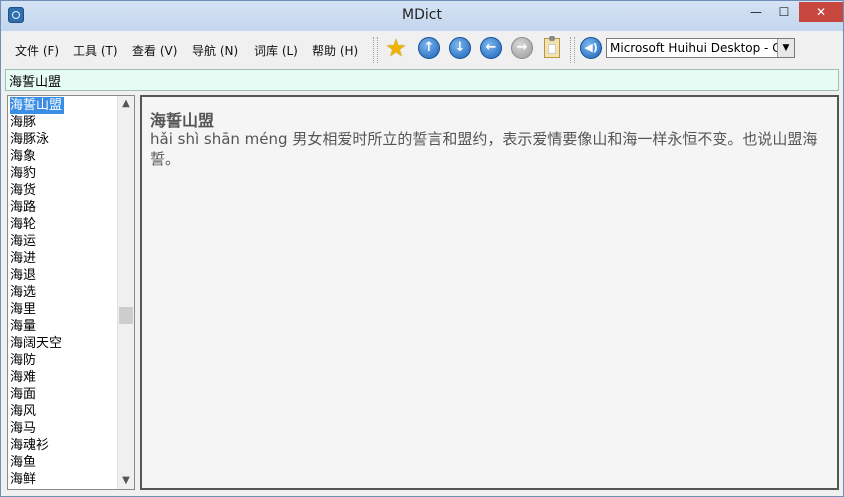  I want to click on list-item: 海象, so click(24, 156).